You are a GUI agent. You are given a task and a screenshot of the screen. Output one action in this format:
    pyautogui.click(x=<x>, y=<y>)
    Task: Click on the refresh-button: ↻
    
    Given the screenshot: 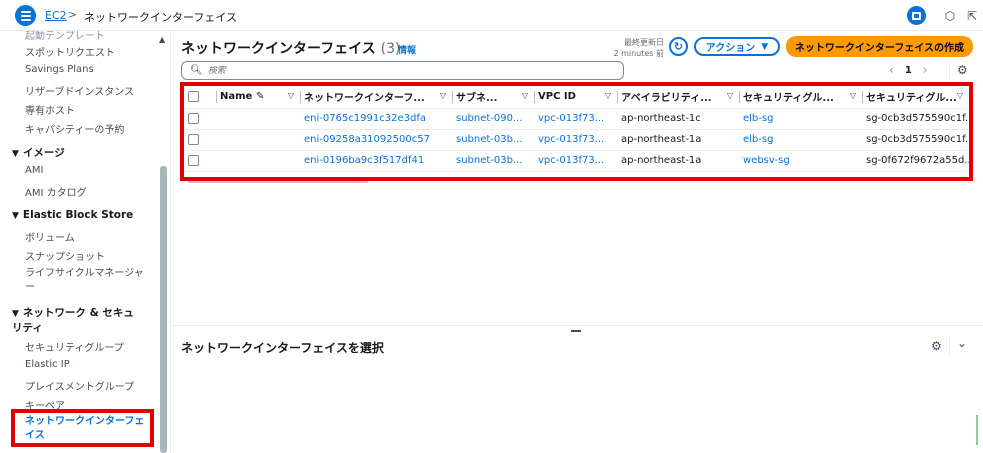 What is the action you would take?
    pyautogui.click(x=678, y=46)
    